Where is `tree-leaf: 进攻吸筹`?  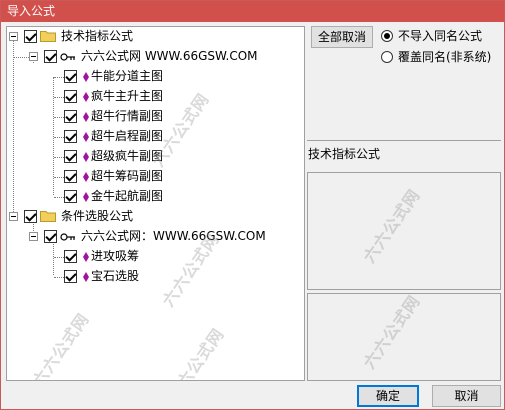 tree-leaf: 进攻吸筹 is located at coordinates (155, 257).